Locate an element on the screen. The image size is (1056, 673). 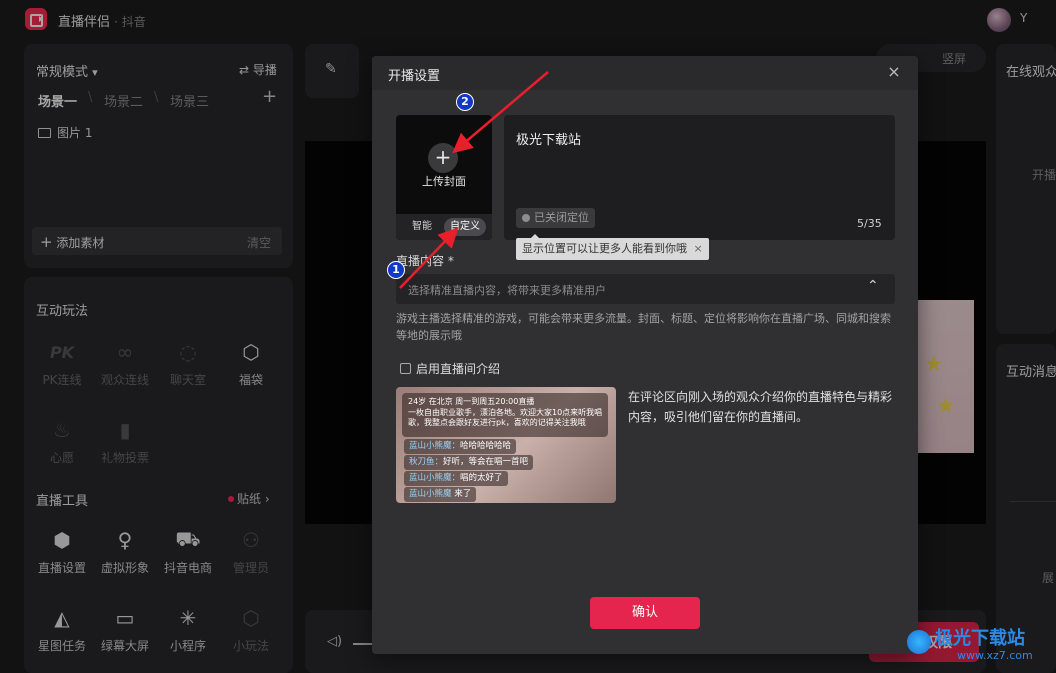
arrow-to-cover-upload is located at coordinates (500, 112).